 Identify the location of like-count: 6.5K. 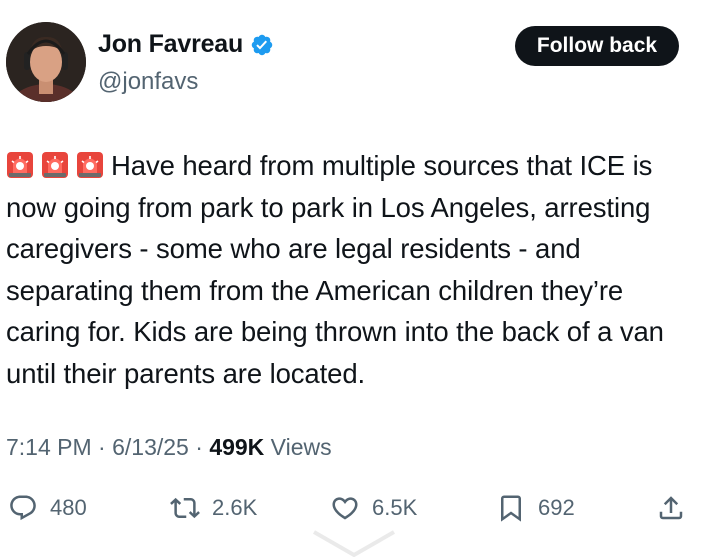
(395, 507).